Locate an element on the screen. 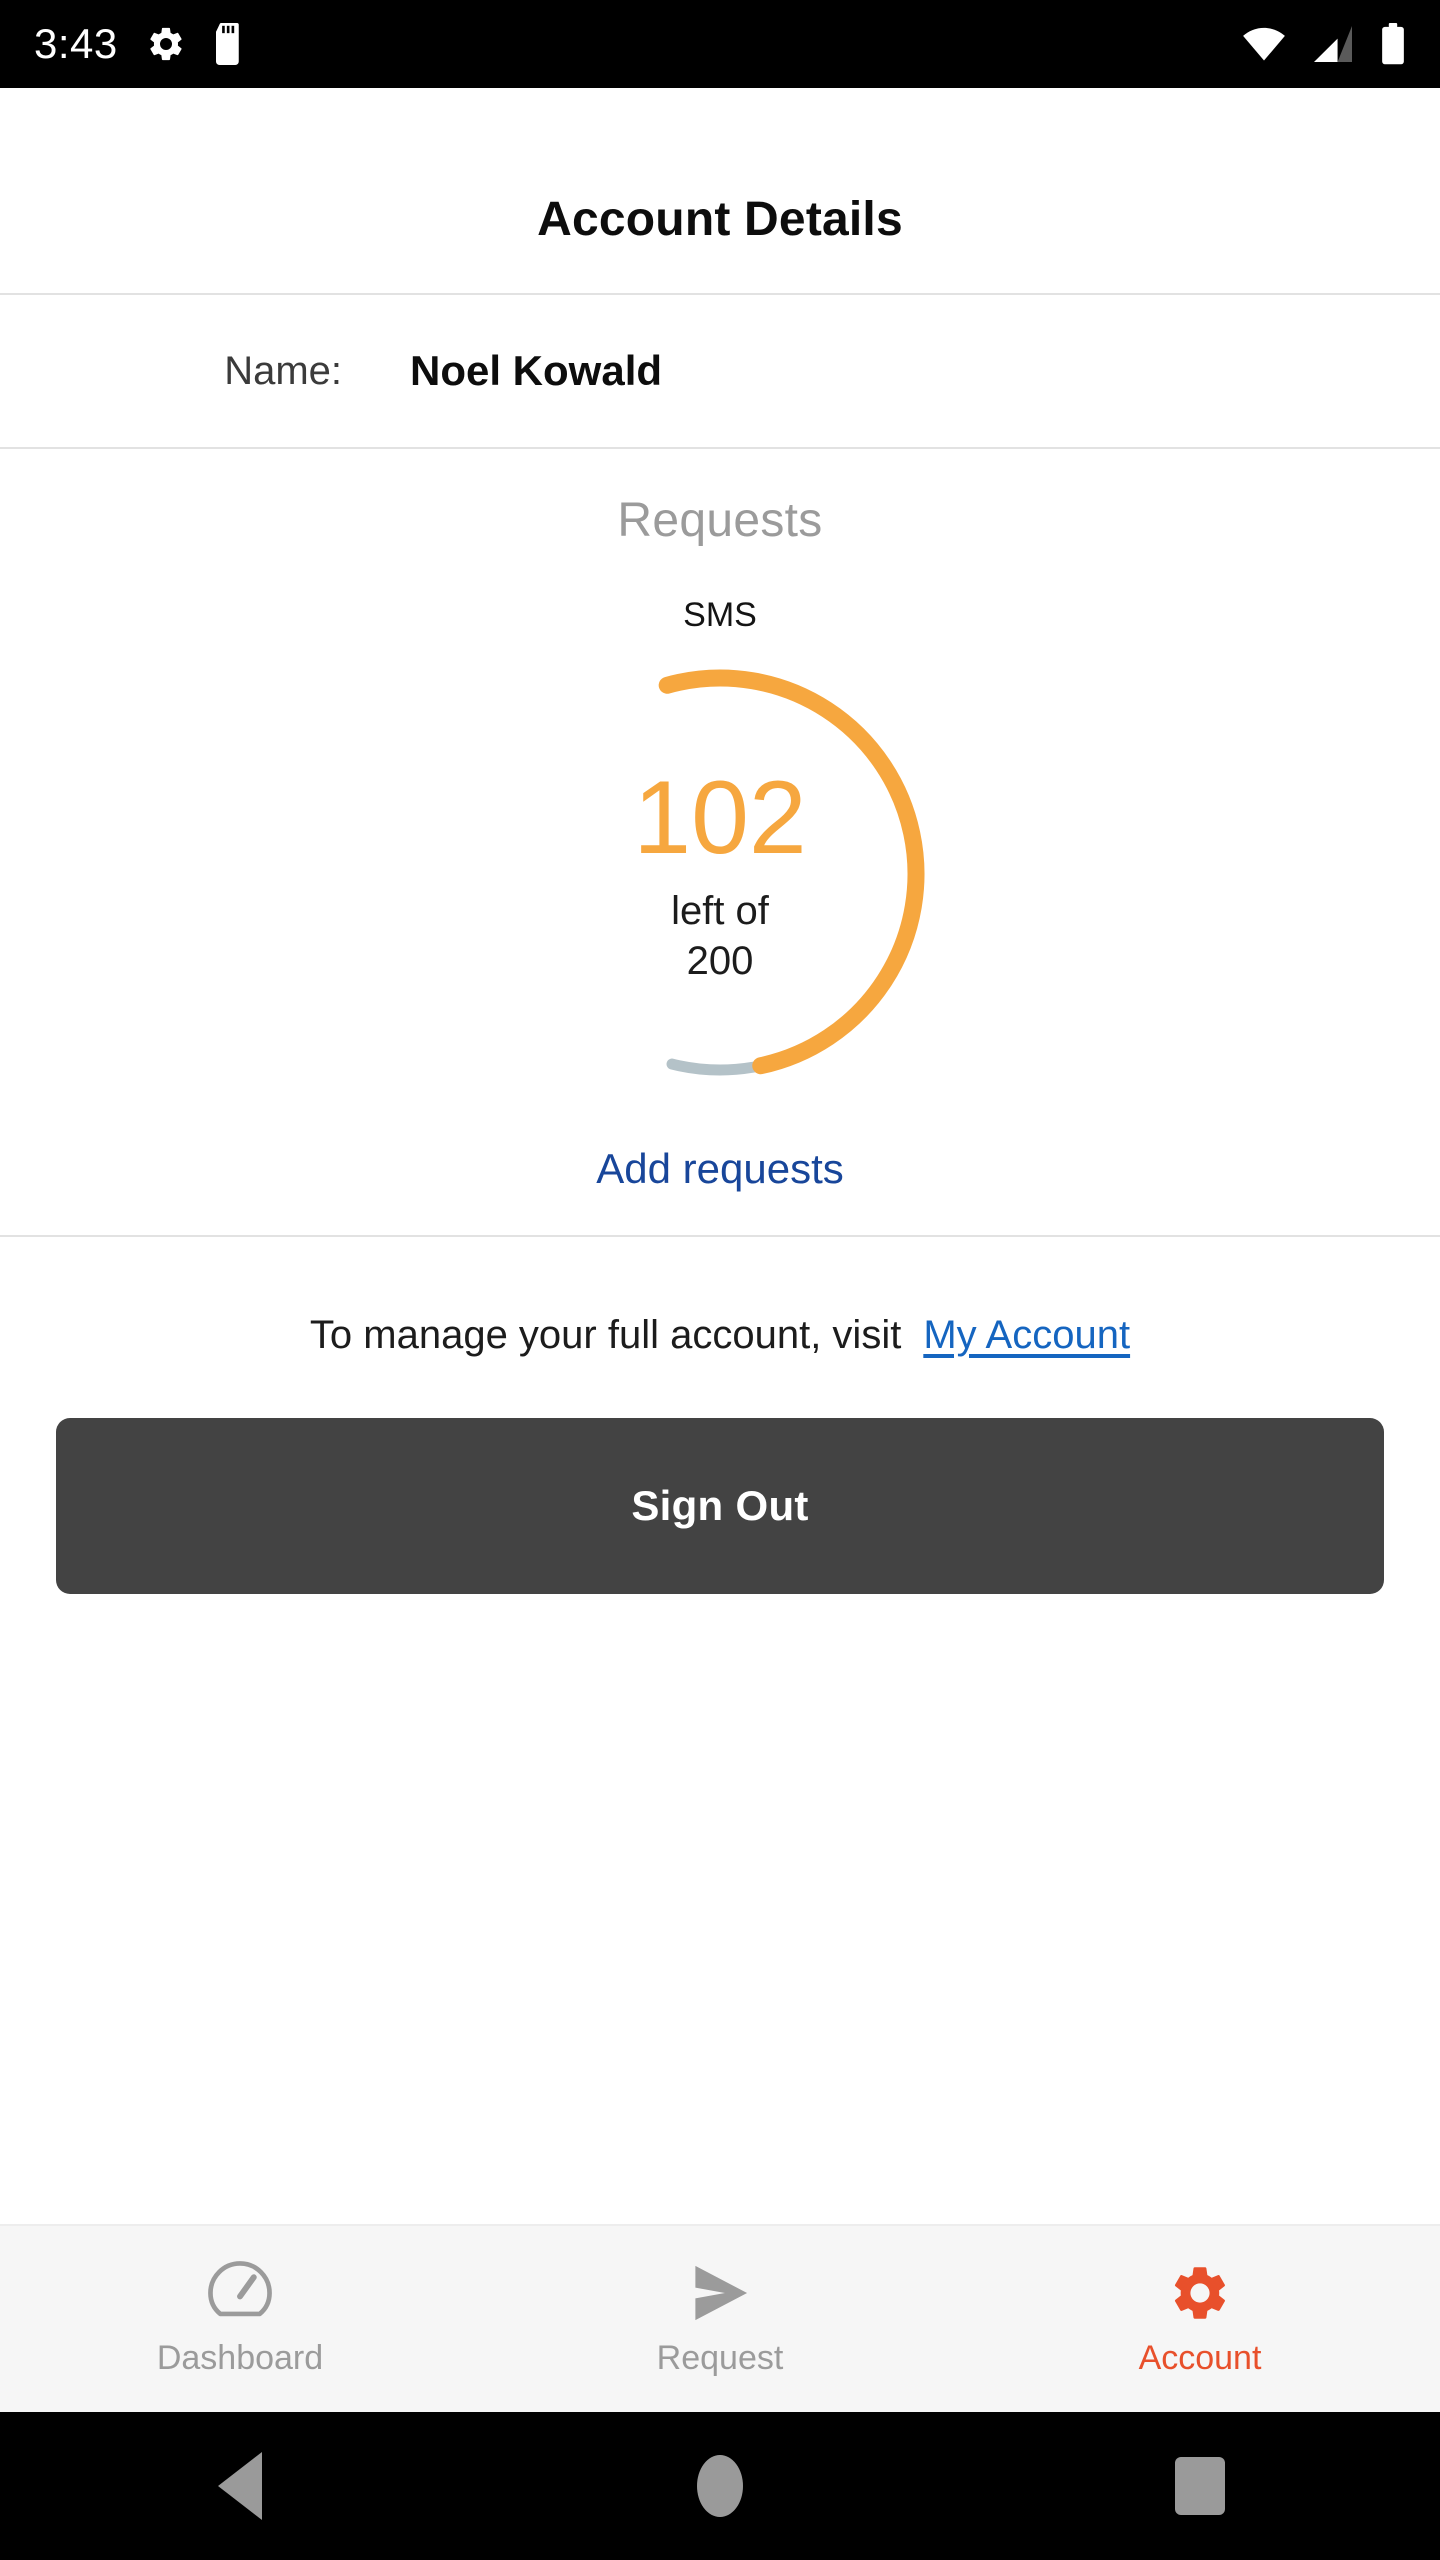 Image resolution: width=1440 pixels, height=2560 pixels. nav-label-account: Account is located at coordinates (1200, 2357).